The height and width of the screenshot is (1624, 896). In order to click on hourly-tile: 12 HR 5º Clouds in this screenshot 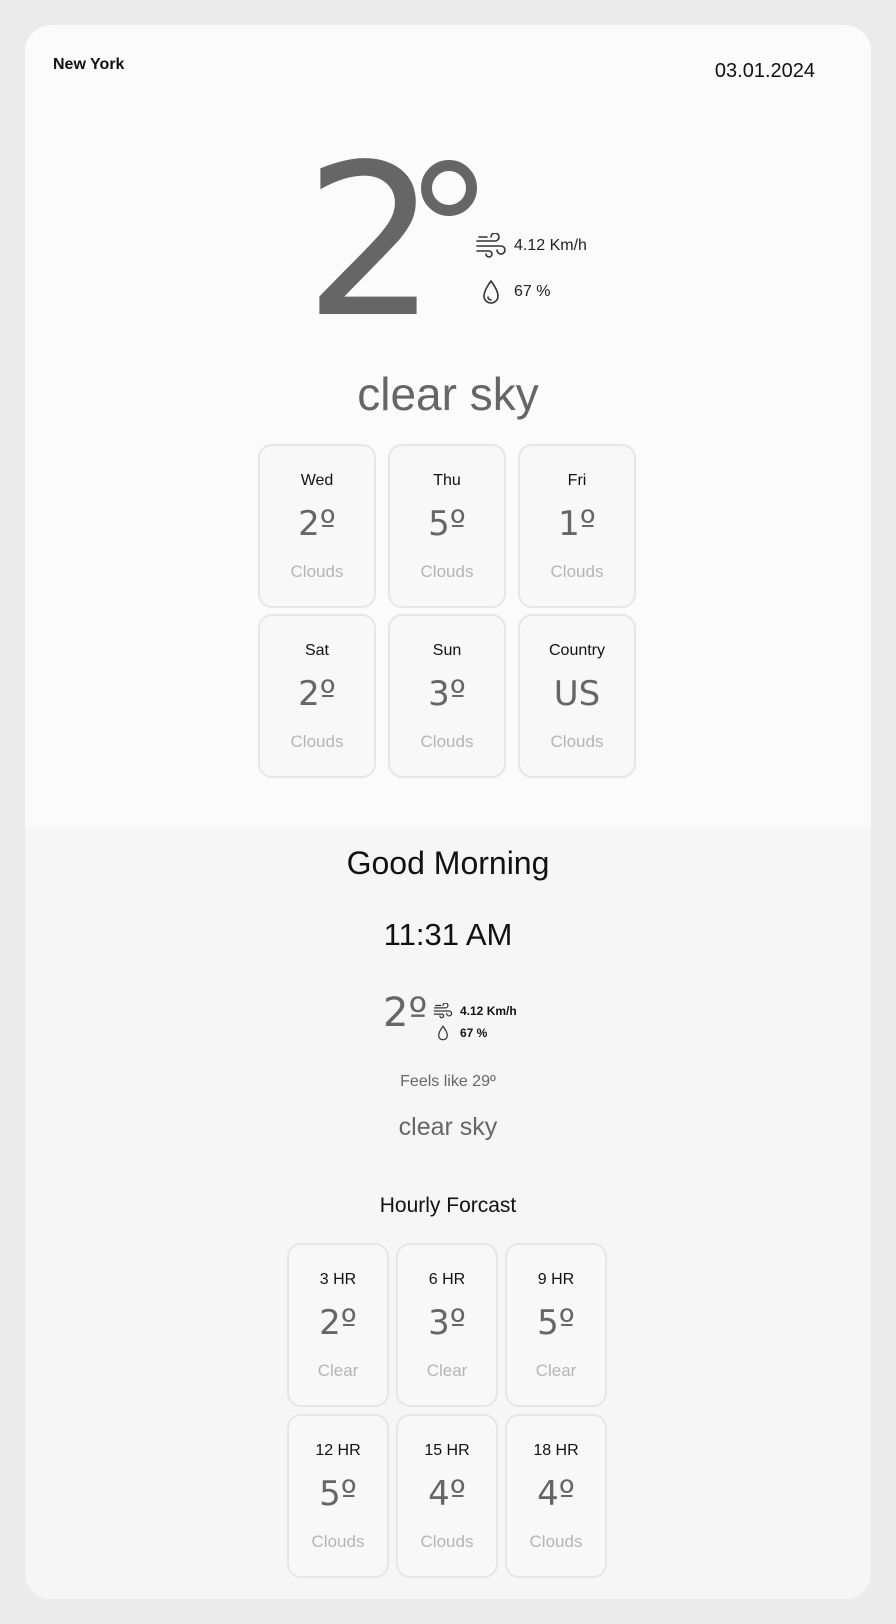, I will do `click(338, 1496)`.